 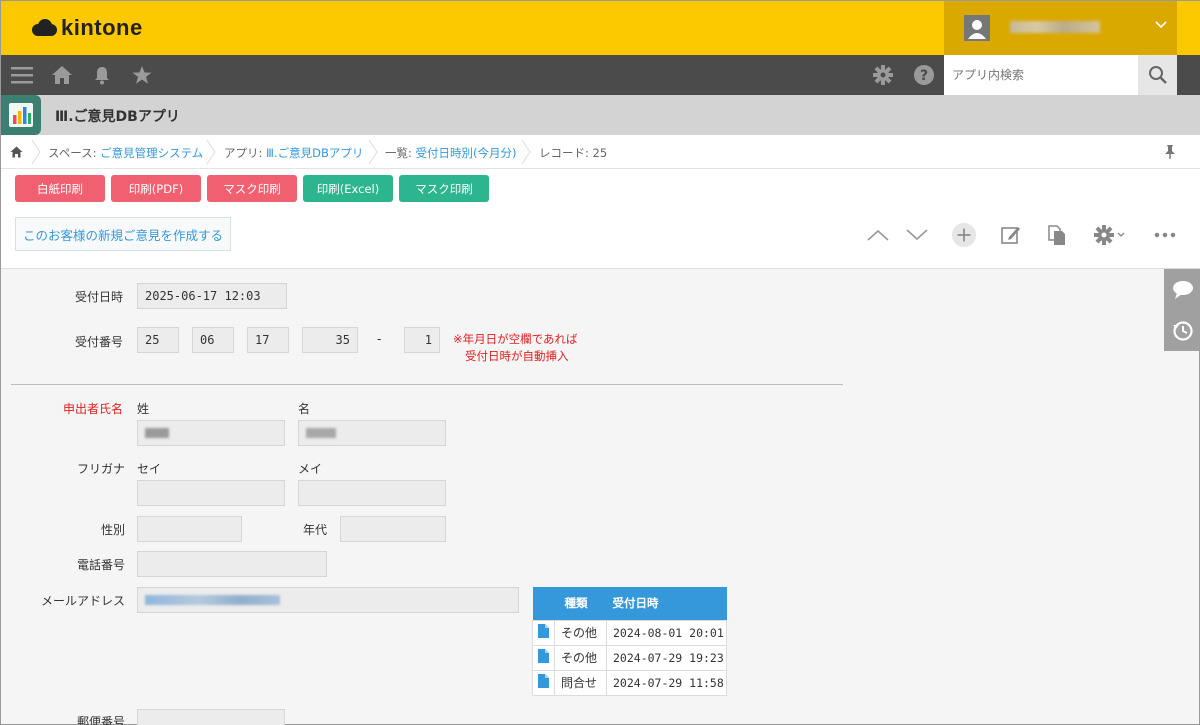 What do you see at coordinates (211, 717) in the screenshot?
I see `postal-code-field` at bounding box center [211, 717].